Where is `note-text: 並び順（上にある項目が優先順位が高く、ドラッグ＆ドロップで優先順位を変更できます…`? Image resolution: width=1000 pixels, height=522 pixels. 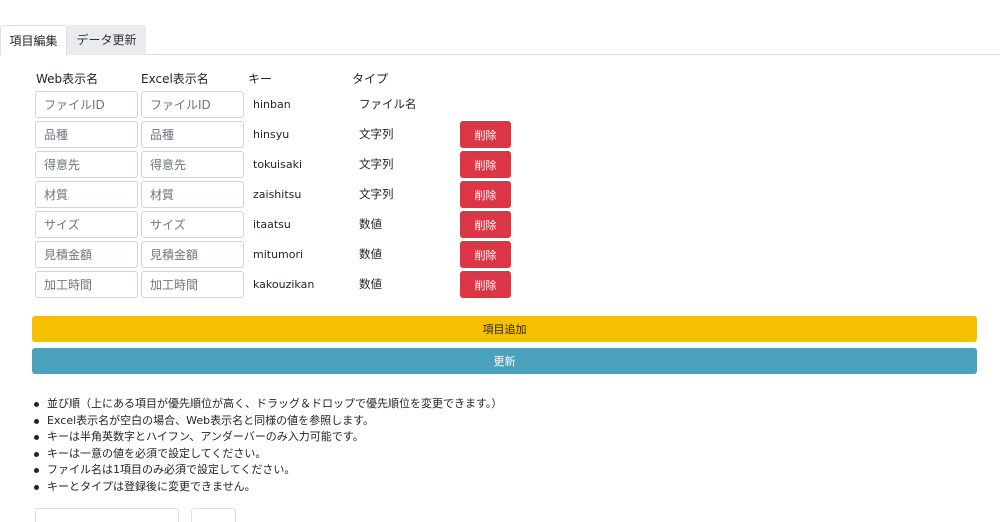 note-text: 並び順（上にある項目が優先順位が高く、ドラッグ＆ドロップで優先順位を変更できます… is located at coordinates (275, 403).